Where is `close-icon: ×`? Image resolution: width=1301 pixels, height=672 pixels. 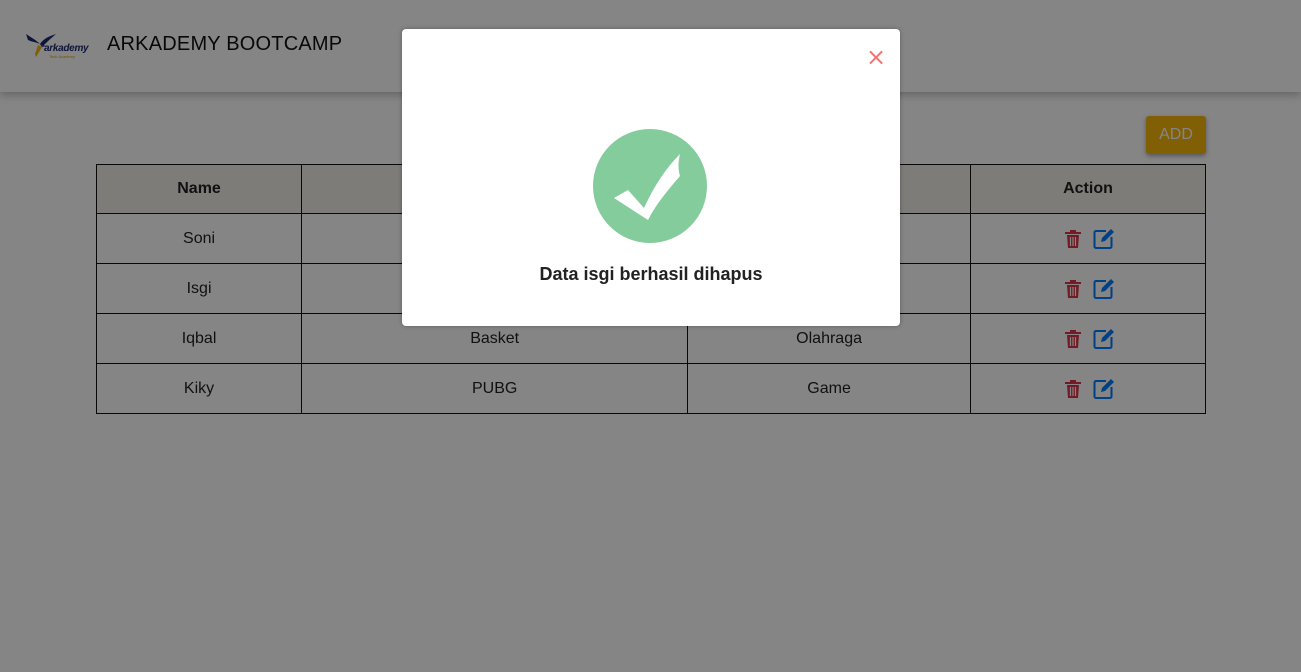
close-icon: × is located at coordinates (876, 57).